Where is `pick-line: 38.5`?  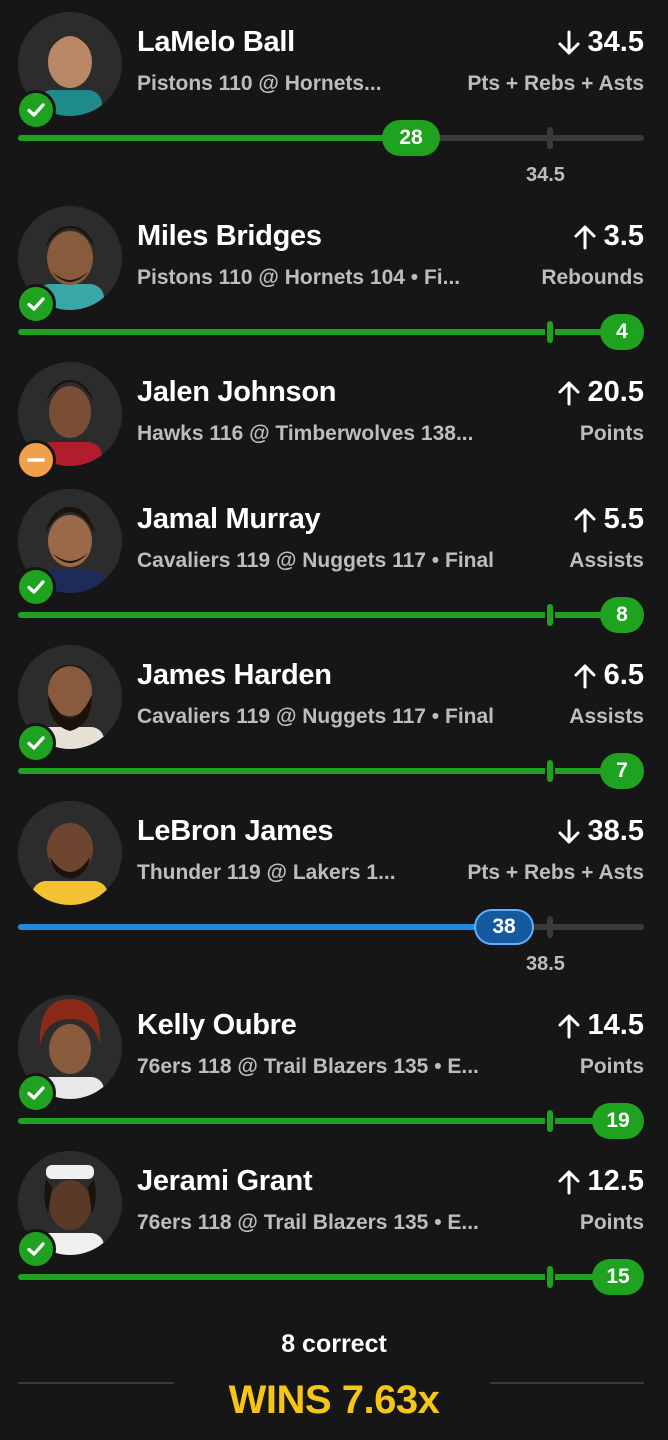
pick-line: 38.5 is located at coordinates (600, 831).